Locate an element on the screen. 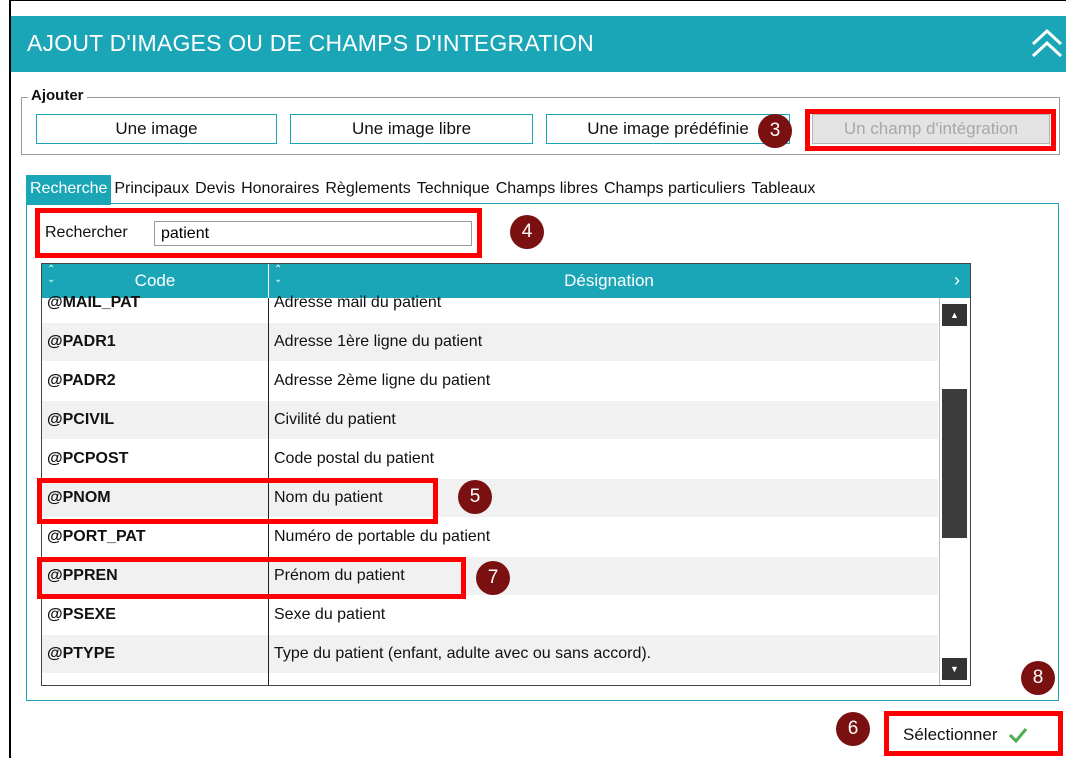  chevron-right-icon: › is located at coordinates (957, 280).